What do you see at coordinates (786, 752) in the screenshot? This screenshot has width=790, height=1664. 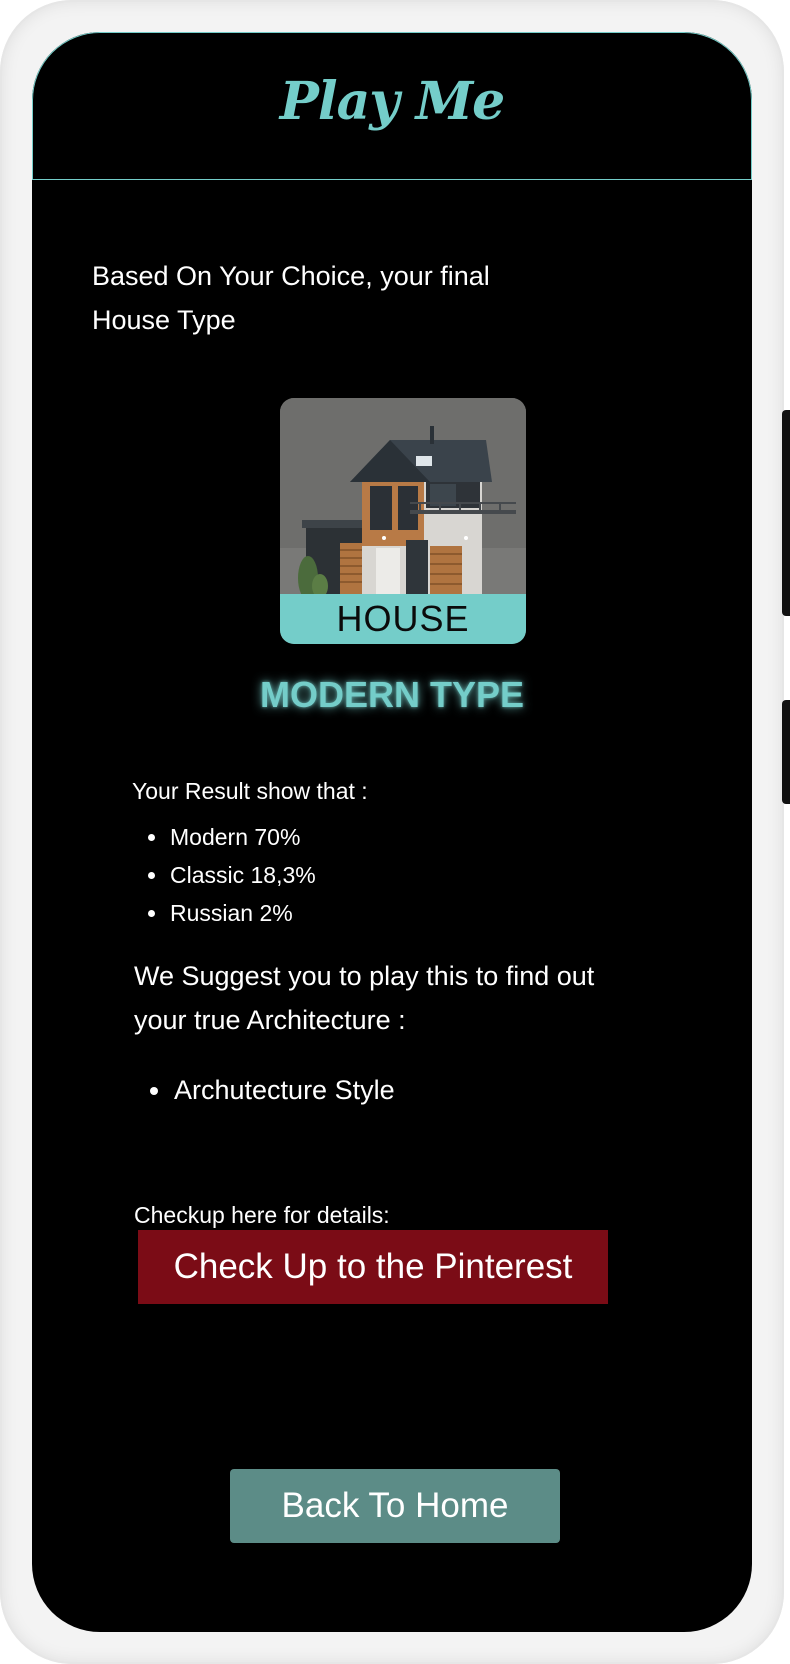 I see `power-button` at bounding box center [786, 752].